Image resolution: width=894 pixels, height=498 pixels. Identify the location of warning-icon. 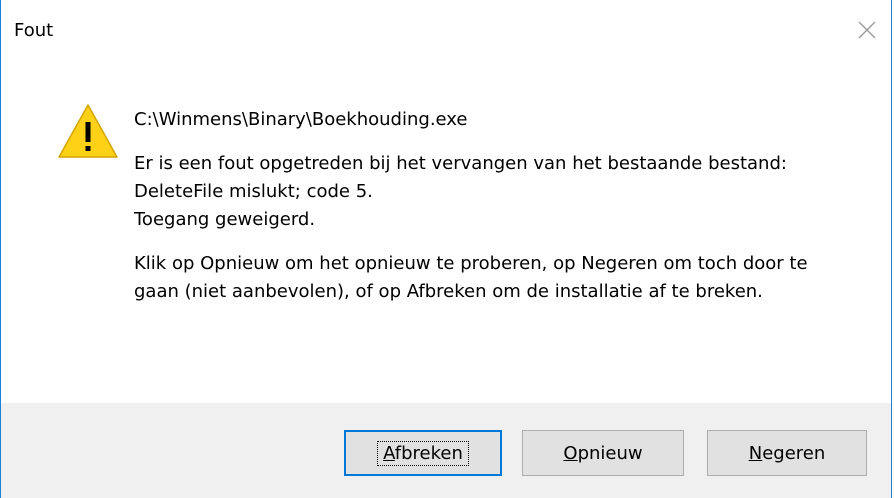
(88, 131).